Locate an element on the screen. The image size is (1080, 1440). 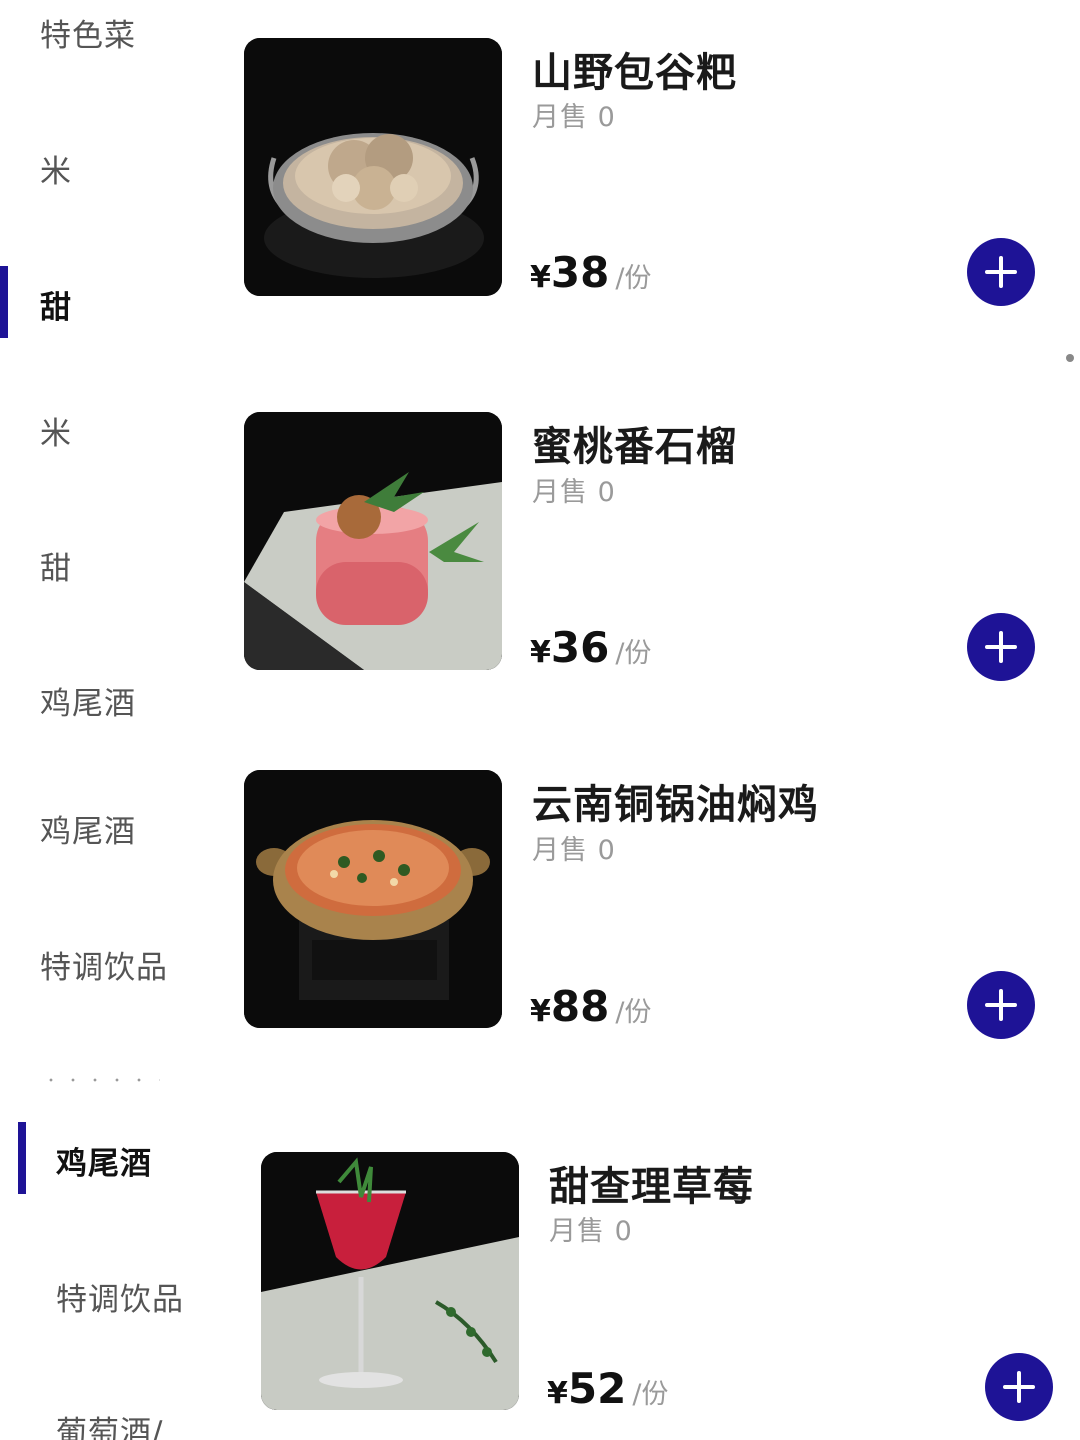
scroll-indicator-dot is located at coordinates (1070, 358).